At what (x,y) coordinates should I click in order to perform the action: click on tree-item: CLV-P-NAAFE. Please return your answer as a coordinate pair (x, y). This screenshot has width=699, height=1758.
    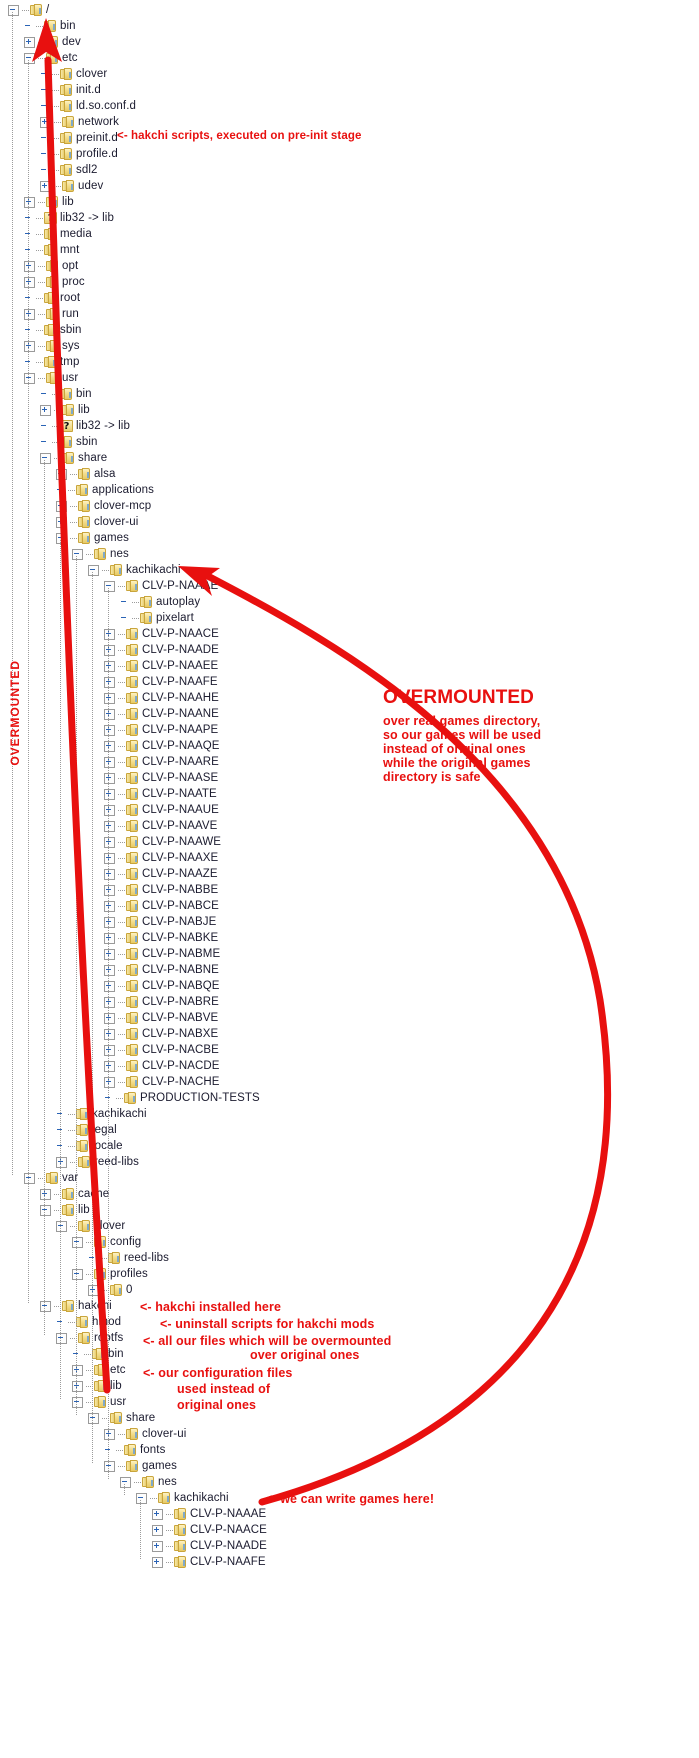
    Looking at the image, I should click on (161, 682).